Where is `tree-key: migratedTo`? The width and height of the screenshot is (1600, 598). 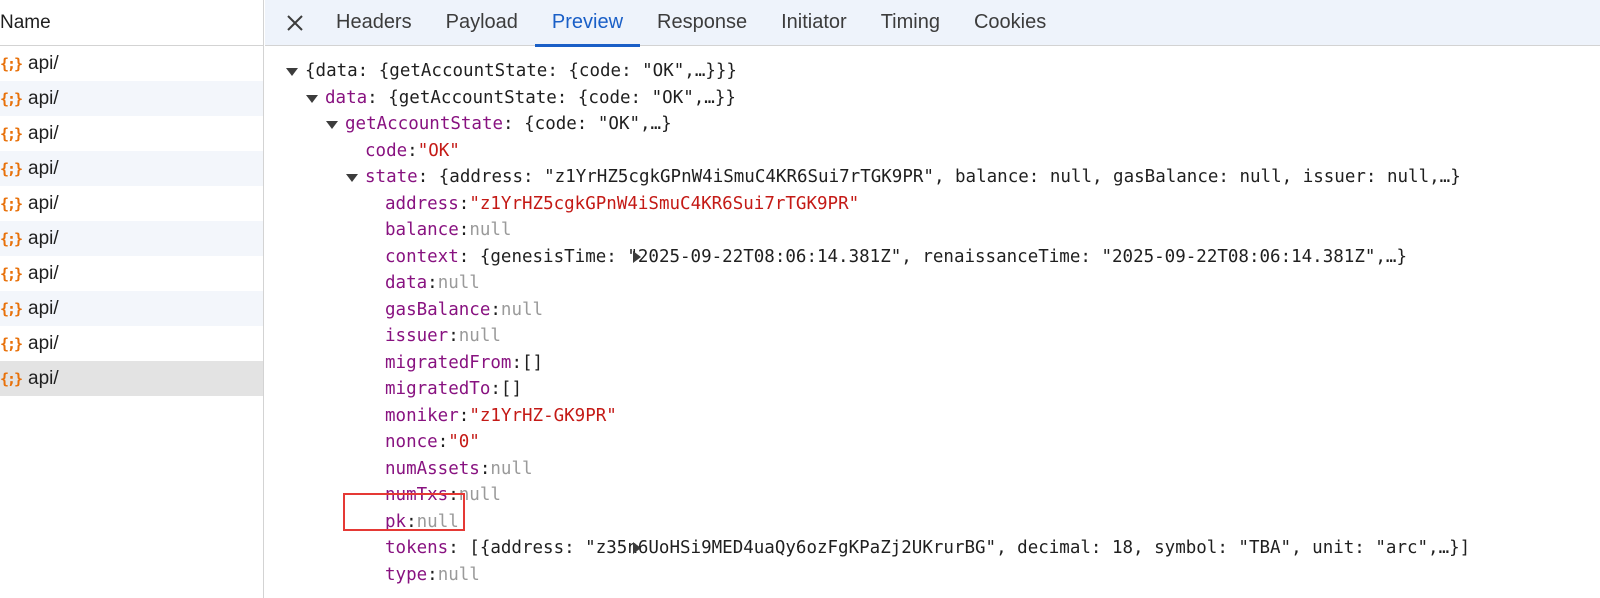 tree-key: migratedTo is located at coordinates (438, 389).